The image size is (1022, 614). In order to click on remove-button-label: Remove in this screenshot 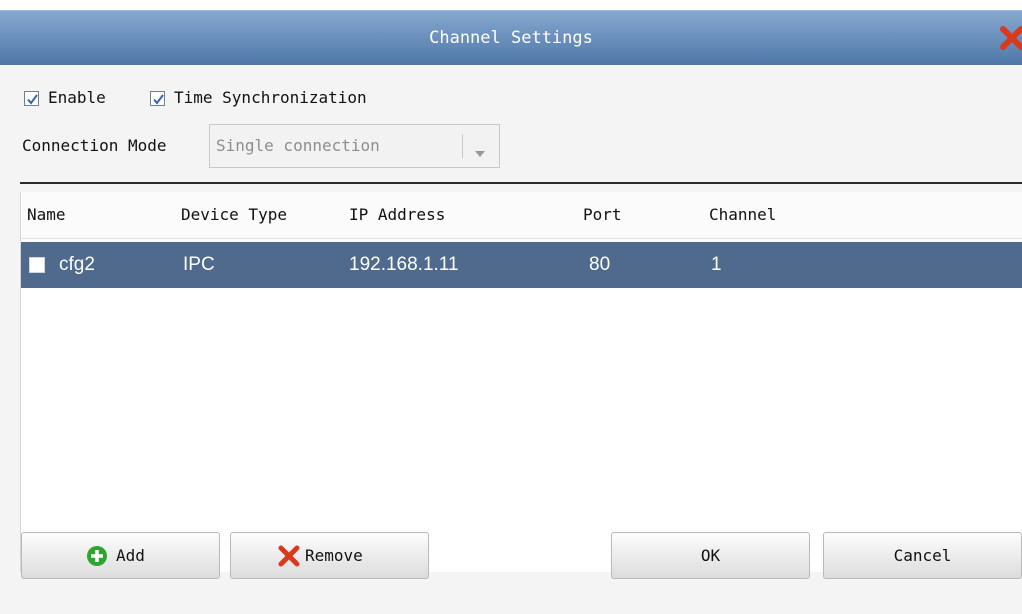, I will do `click(334, 555)`.